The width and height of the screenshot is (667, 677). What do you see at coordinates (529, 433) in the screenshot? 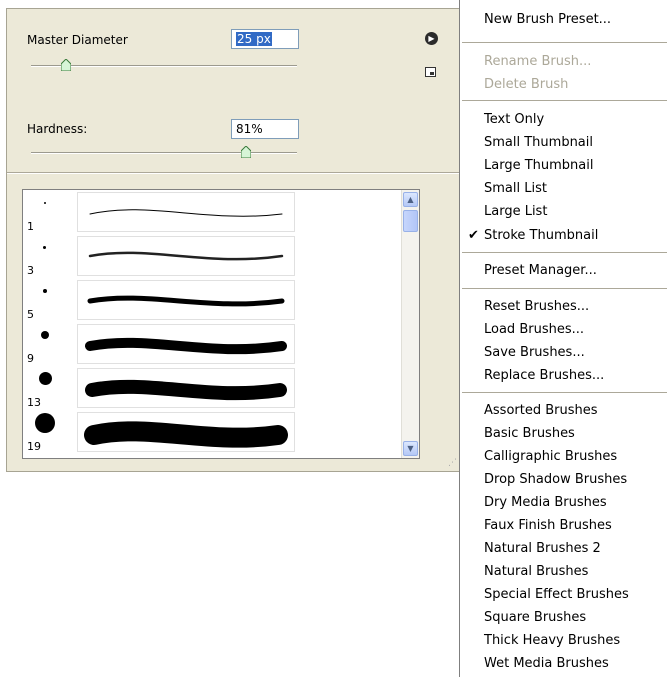
I see `menu-item-brush-library: Basic Brushes` at bounding box center [529, 433].